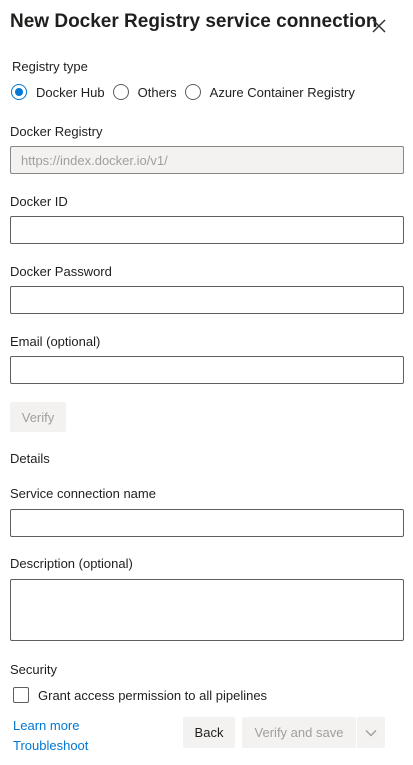 The width and height of the screenshot is (413, 765). What do you see at coordinates (30, 458) in the screenshot?
I see `details-heading: Details` at bounding box center [30, 458].